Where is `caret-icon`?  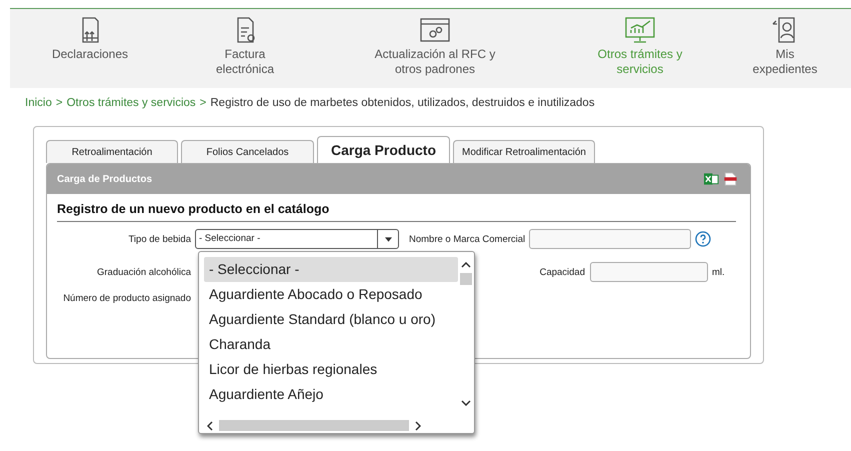
caret-icon is located at coordinates (388, 239).